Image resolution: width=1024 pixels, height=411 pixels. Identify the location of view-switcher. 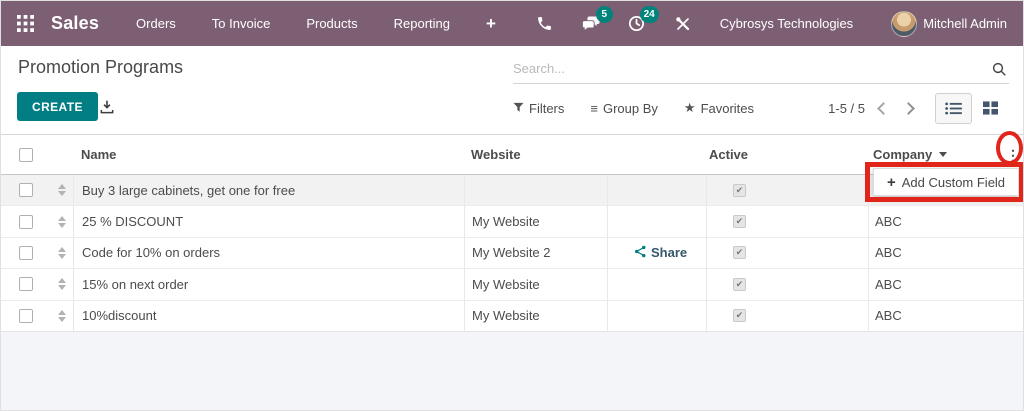
(972, 108).